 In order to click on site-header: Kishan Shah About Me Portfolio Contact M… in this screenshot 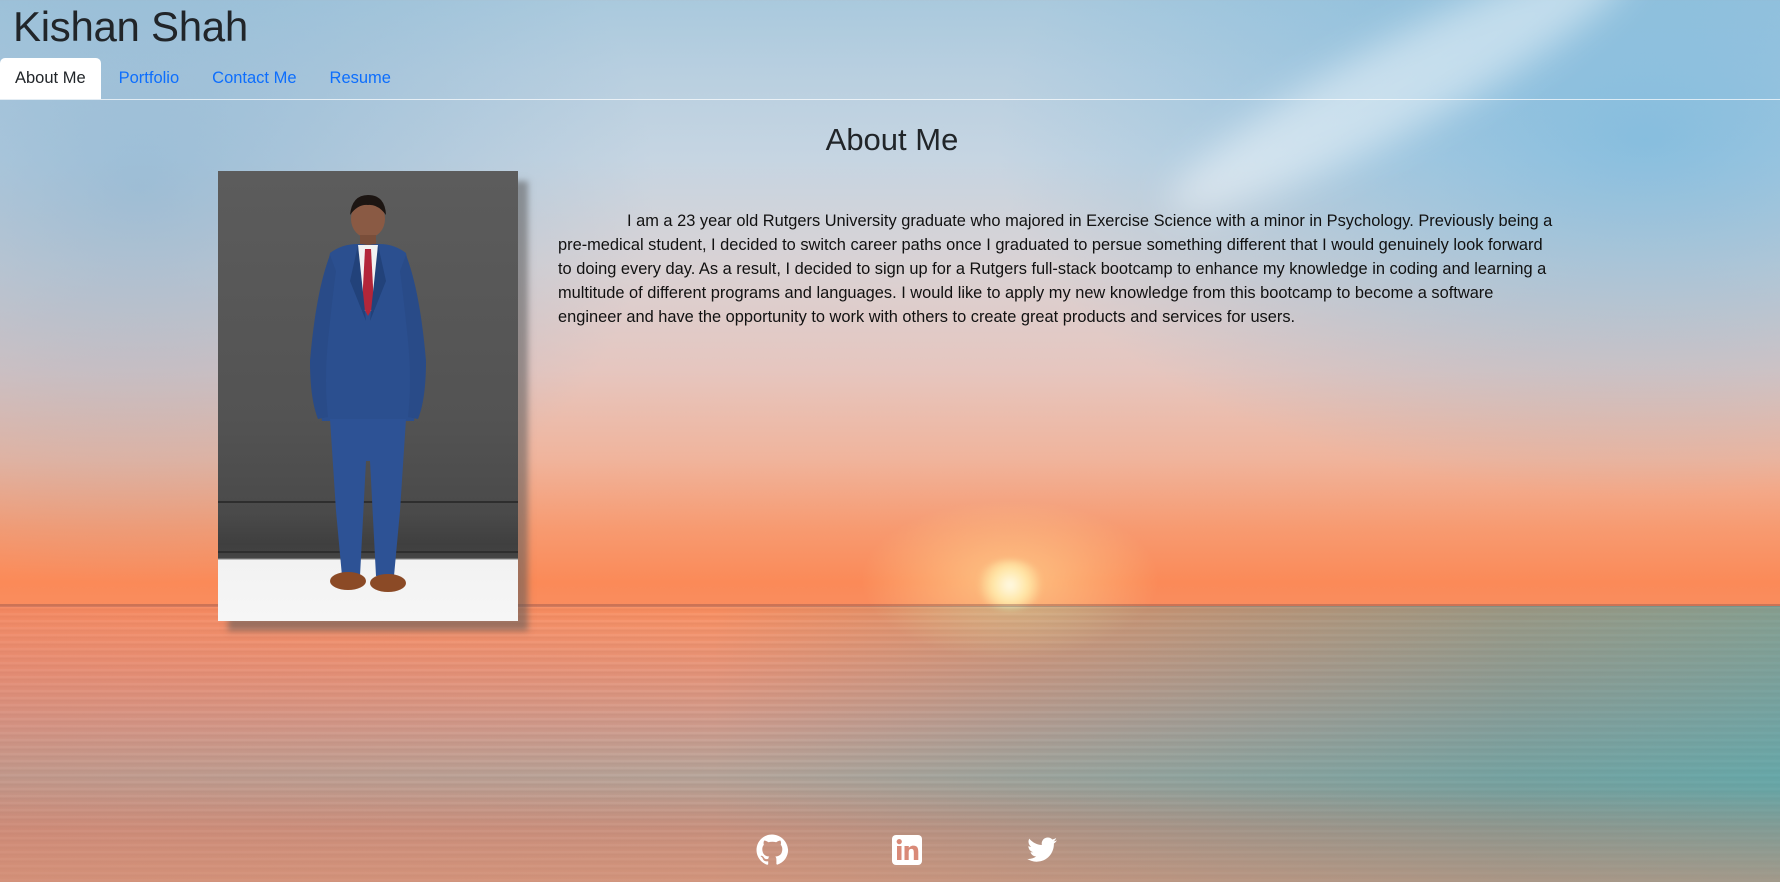, I will do `click(890, 50)`.